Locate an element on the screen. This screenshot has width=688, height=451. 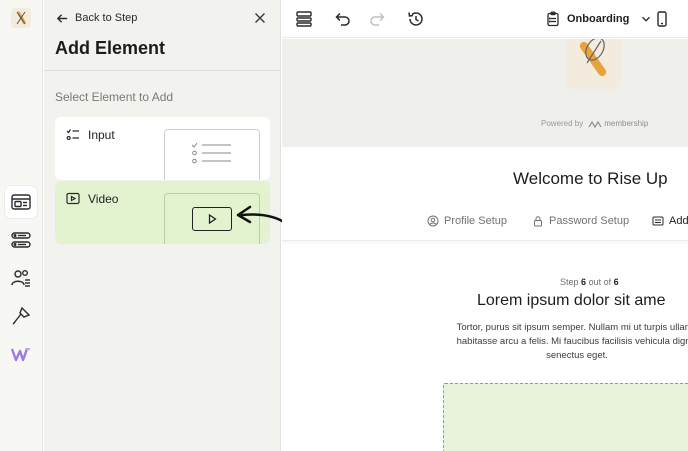
panel-title: Add Element is located at coordinates (110, 48).